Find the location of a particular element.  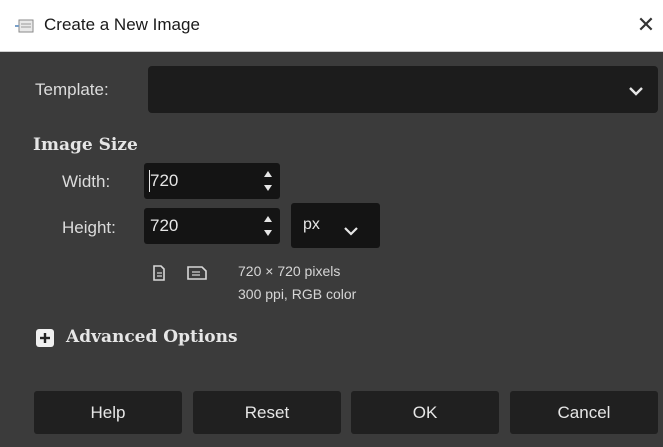

height-field: 720 is located at coordinates (212, 226).